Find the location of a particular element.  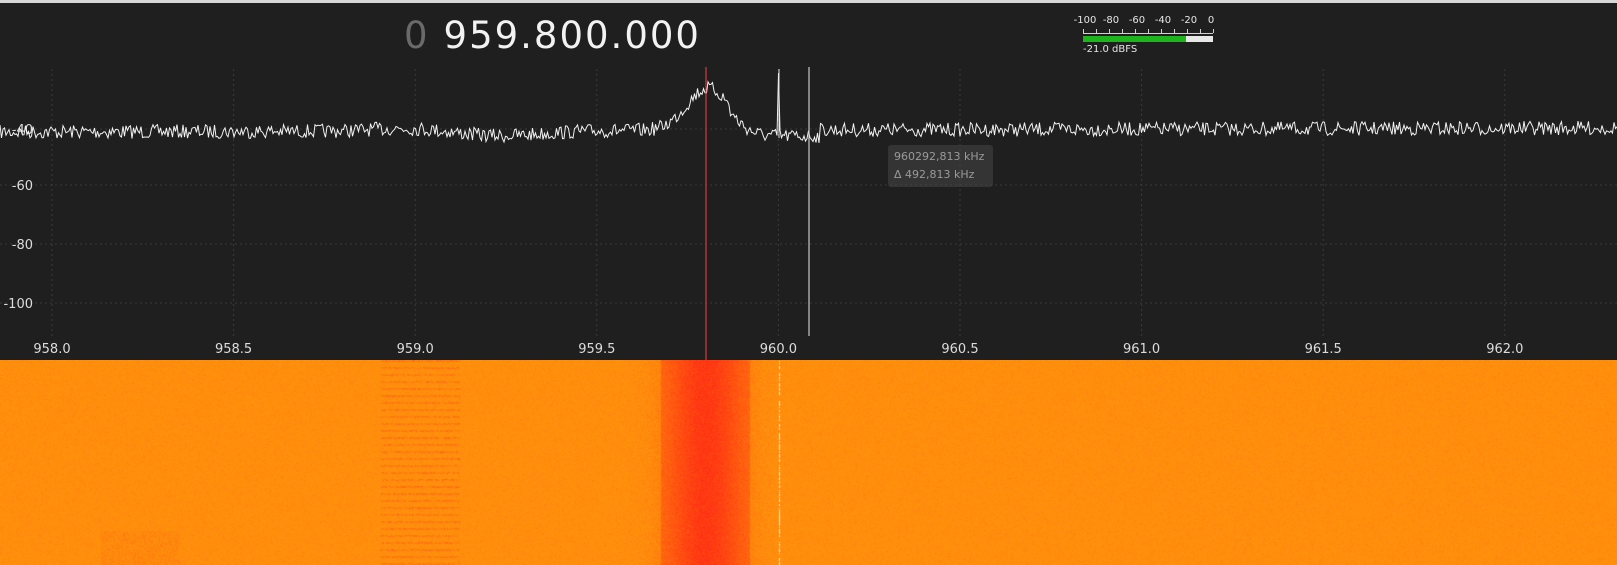

x-tick-label: 959.5 is located at coordinates (596, 349).